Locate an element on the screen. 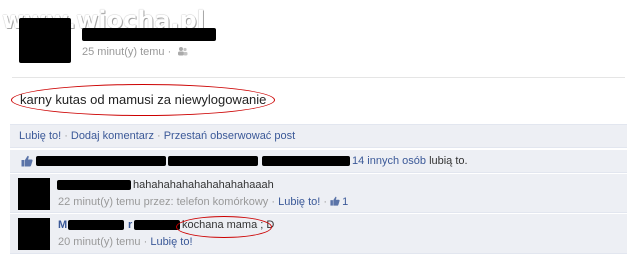 This screenshot has width=637, height=254. comment-text: hahahahahahahahahahaaah is located at coordinates (203, 185).